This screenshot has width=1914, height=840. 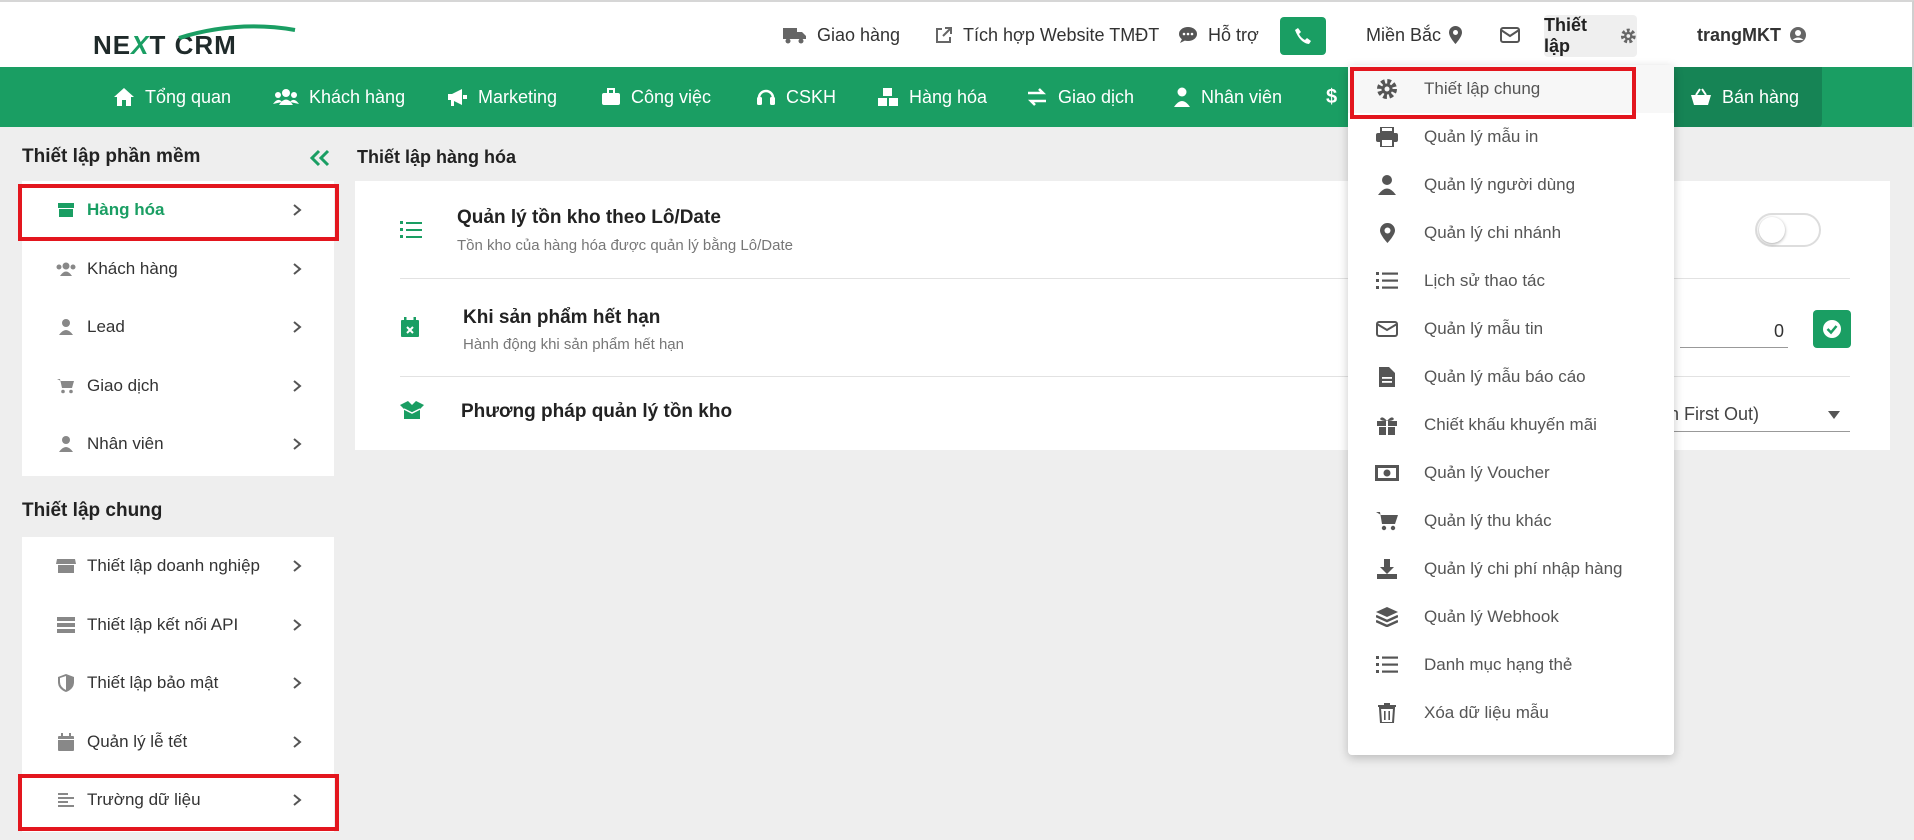 What do you see at coordinates (66, 741) in the screenshot?
I see `calendar-icon` at bounding box center [66, 741].